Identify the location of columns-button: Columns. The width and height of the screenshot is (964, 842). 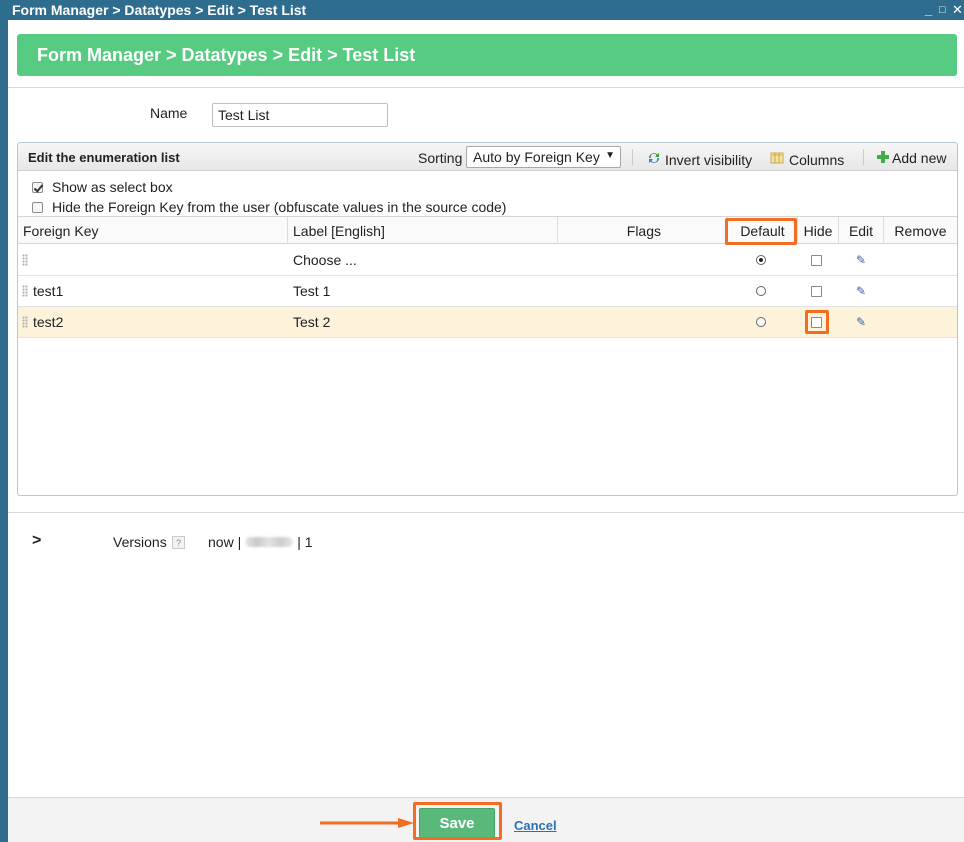
(807, 159).